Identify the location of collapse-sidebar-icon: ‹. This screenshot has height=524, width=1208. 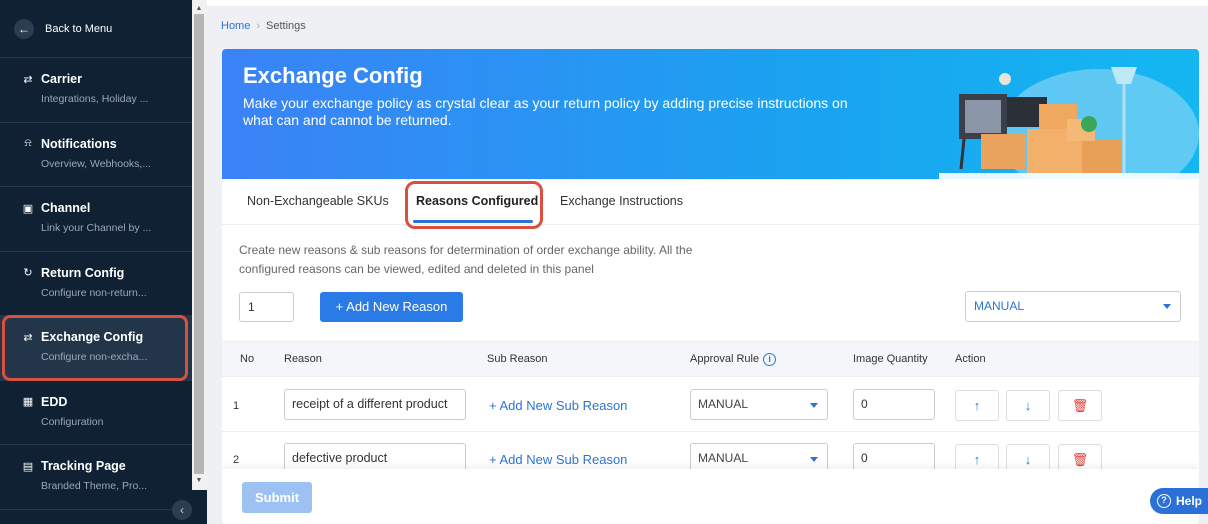
(182, 510).